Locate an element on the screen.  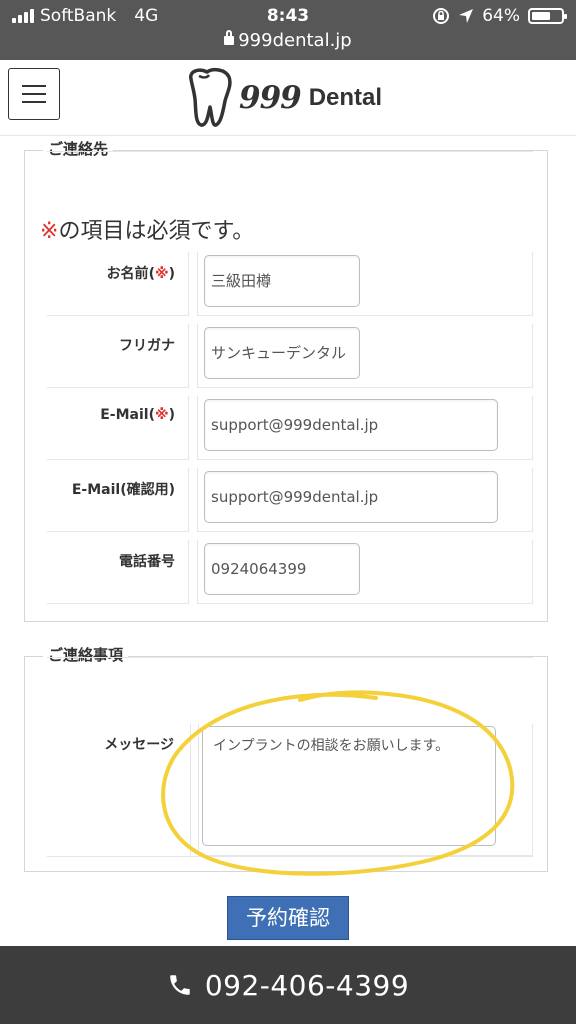
footer-call-bar: 092-406-4399 is located at coordinates (288, 985).